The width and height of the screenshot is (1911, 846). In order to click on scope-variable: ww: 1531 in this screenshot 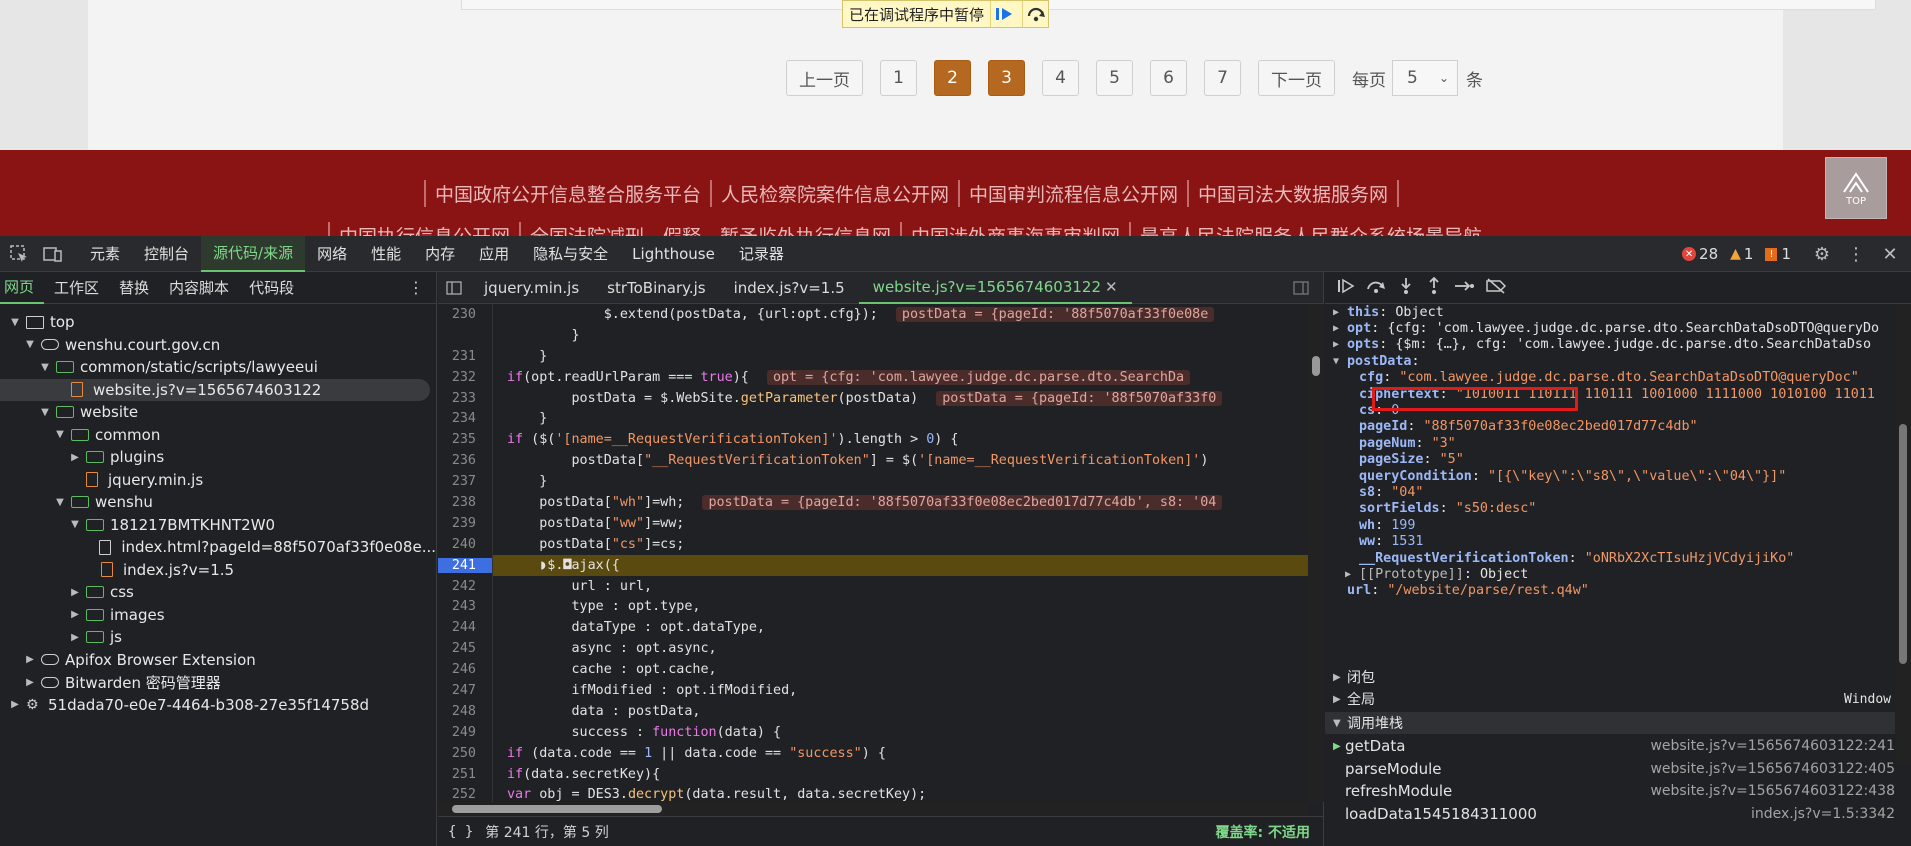, I will do `click(1610, 541)`.